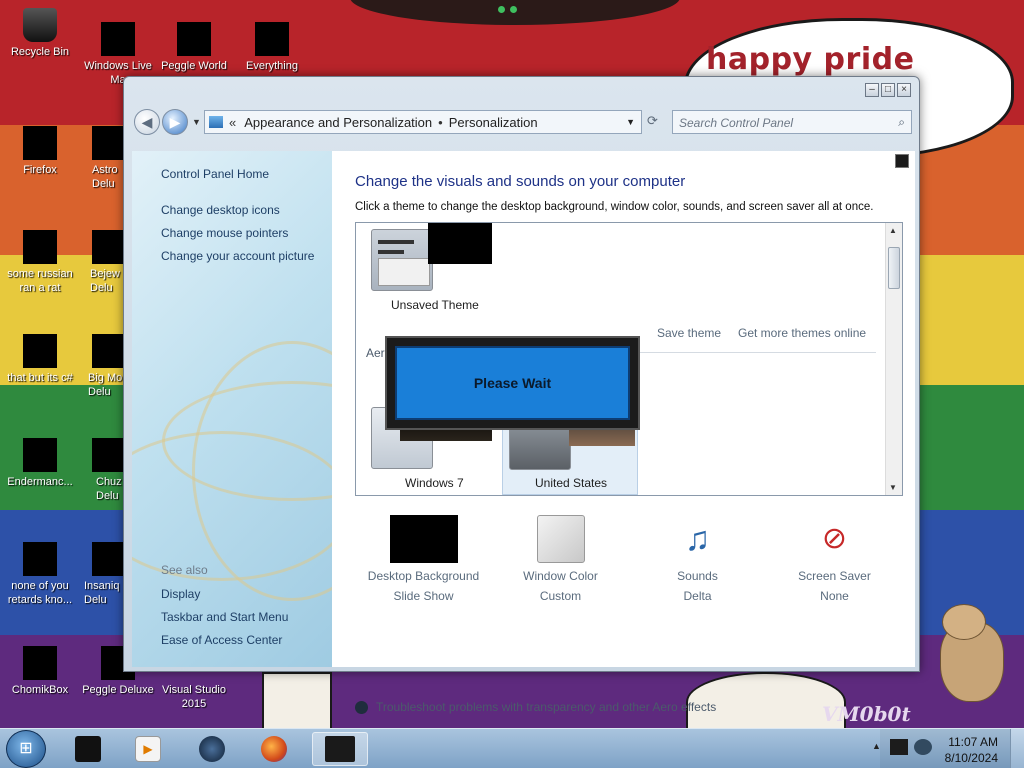  I want to click on unsaved-theme-thumbnail, so click(402, 260).